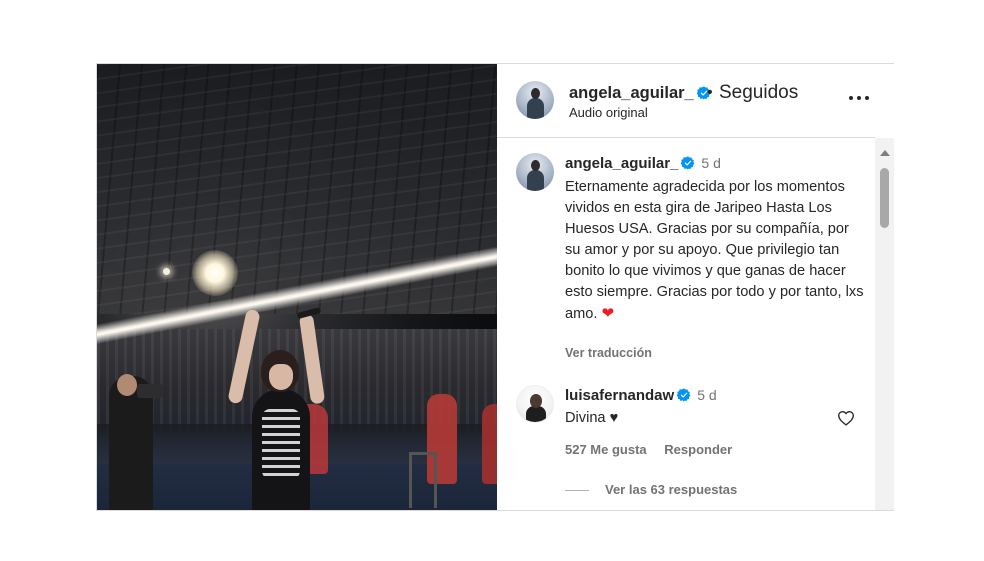 This screenshot has height=561, width=984. I want to click on heart-outline-icon, so click(846, 418).